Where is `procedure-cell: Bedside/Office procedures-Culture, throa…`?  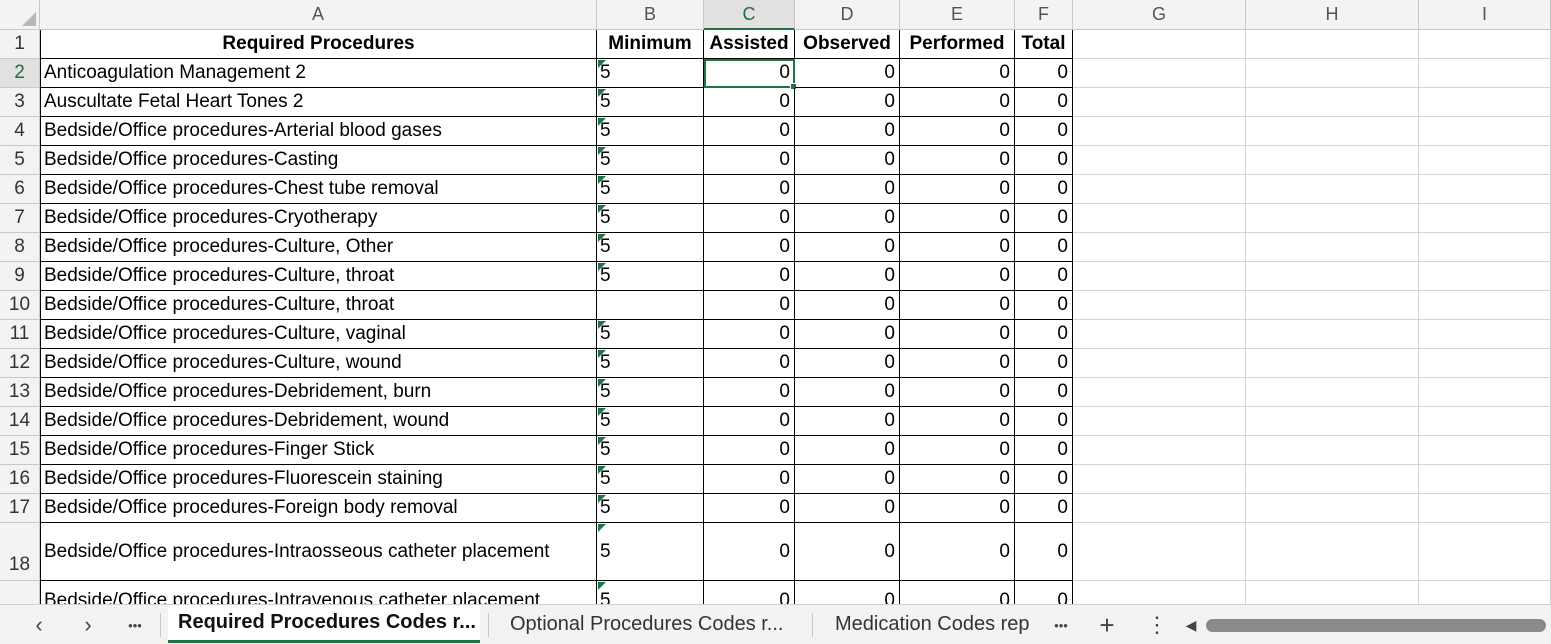 procedure-cell: Bedside/Office procedures-Culture, throa… is located at coordinates (318, 276).